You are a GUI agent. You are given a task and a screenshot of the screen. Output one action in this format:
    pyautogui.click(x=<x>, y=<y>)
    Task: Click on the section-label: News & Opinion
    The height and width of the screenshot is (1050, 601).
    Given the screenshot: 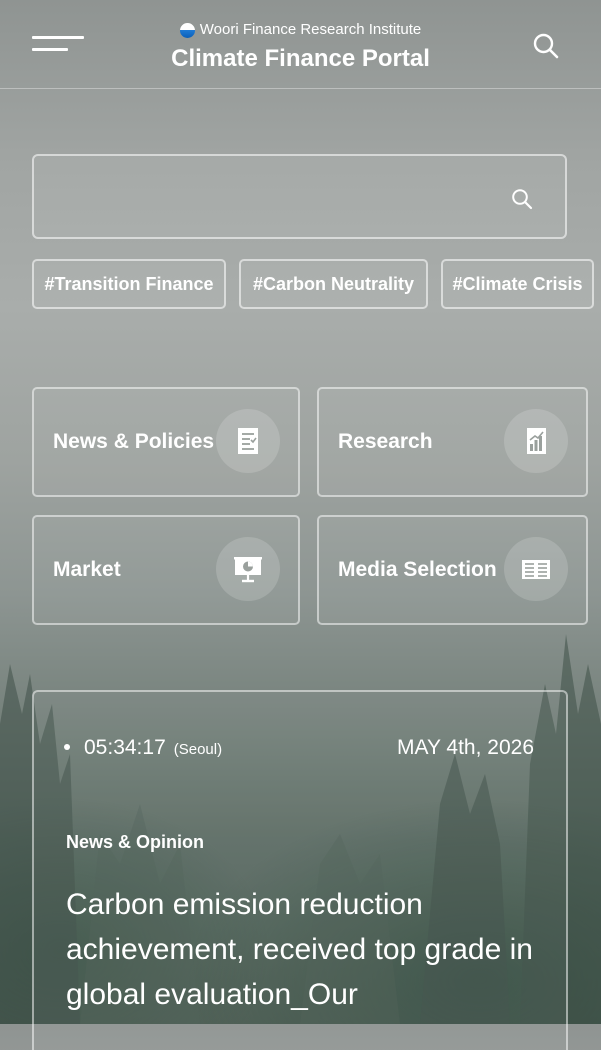 What is the action you would take?
    pyautogui.click(x=135, y=842)
    